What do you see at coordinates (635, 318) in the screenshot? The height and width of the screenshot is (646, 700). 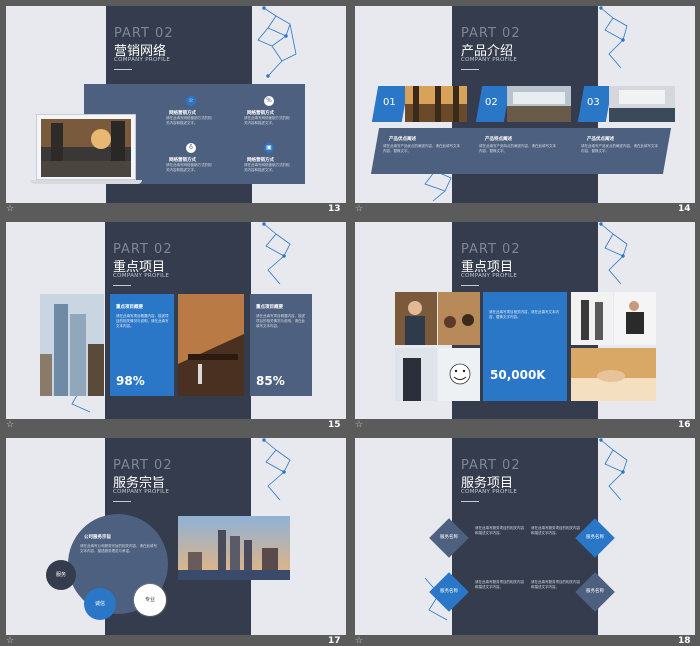 I see `seated-man-photo` at bounding box center [635, 318].